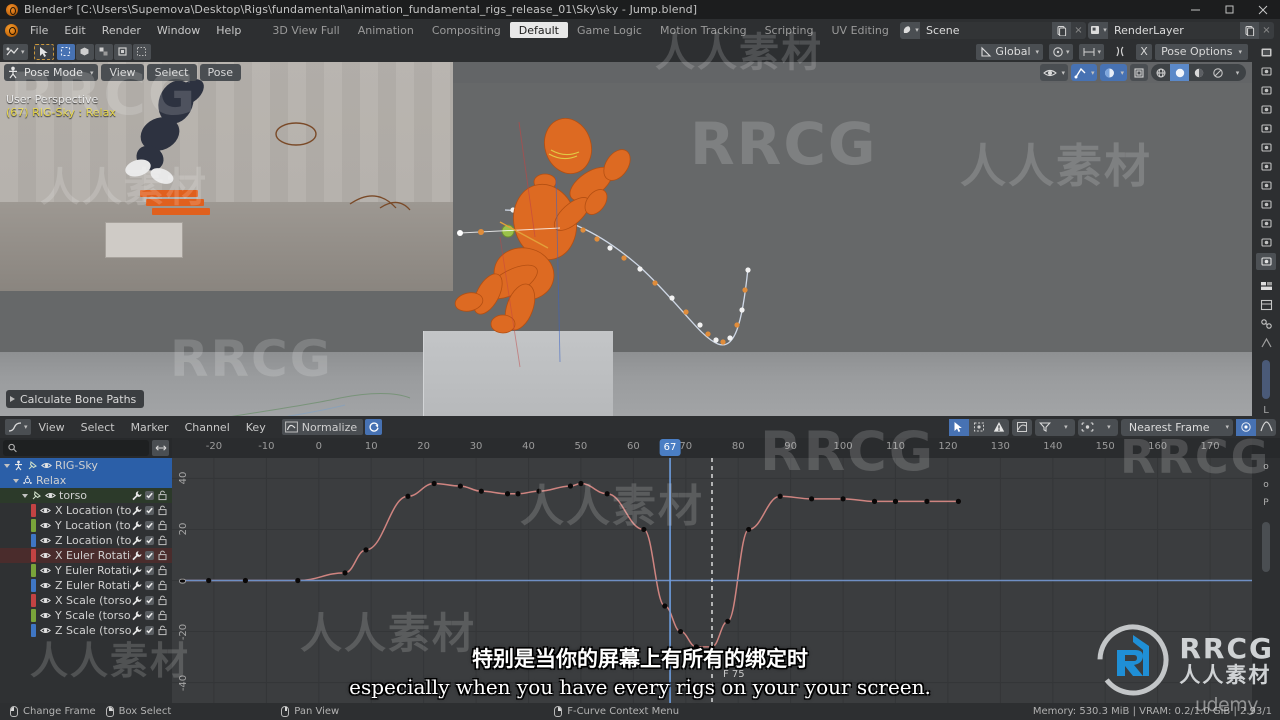  I want to click on maximize-button, so click(1229, 9).